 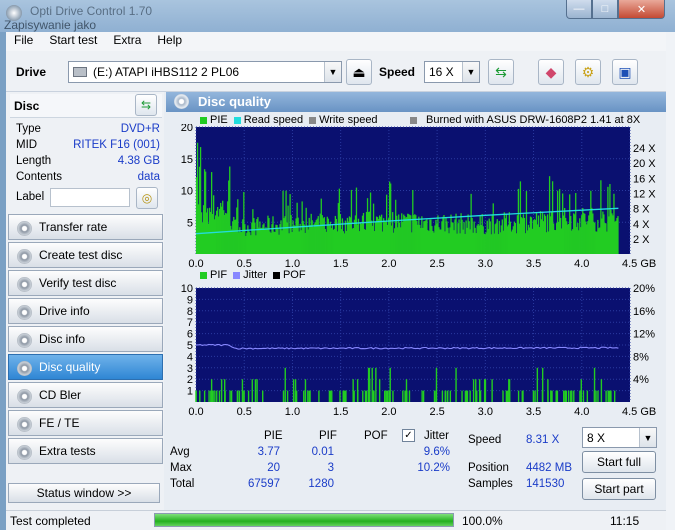 I want to click on close-button: ✕, so click(x=641, y=9).